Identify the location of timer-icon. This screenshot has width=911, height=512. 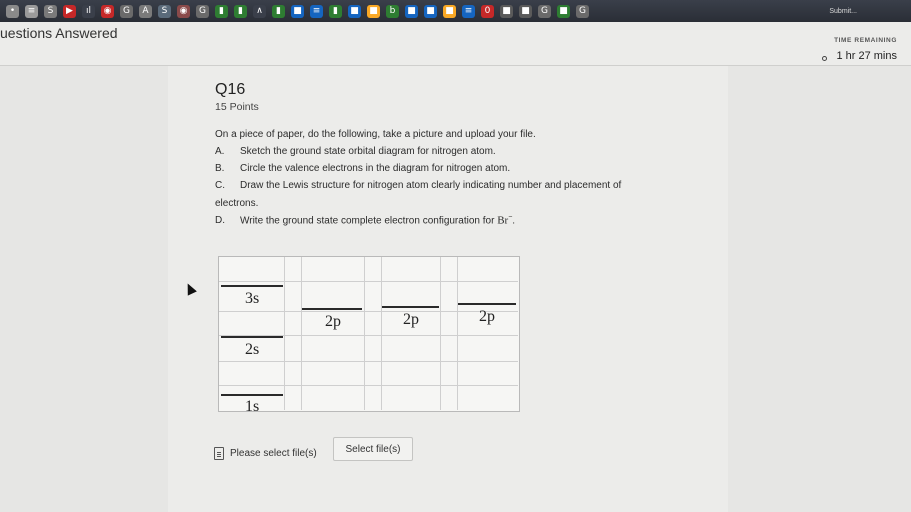
(824, 58).